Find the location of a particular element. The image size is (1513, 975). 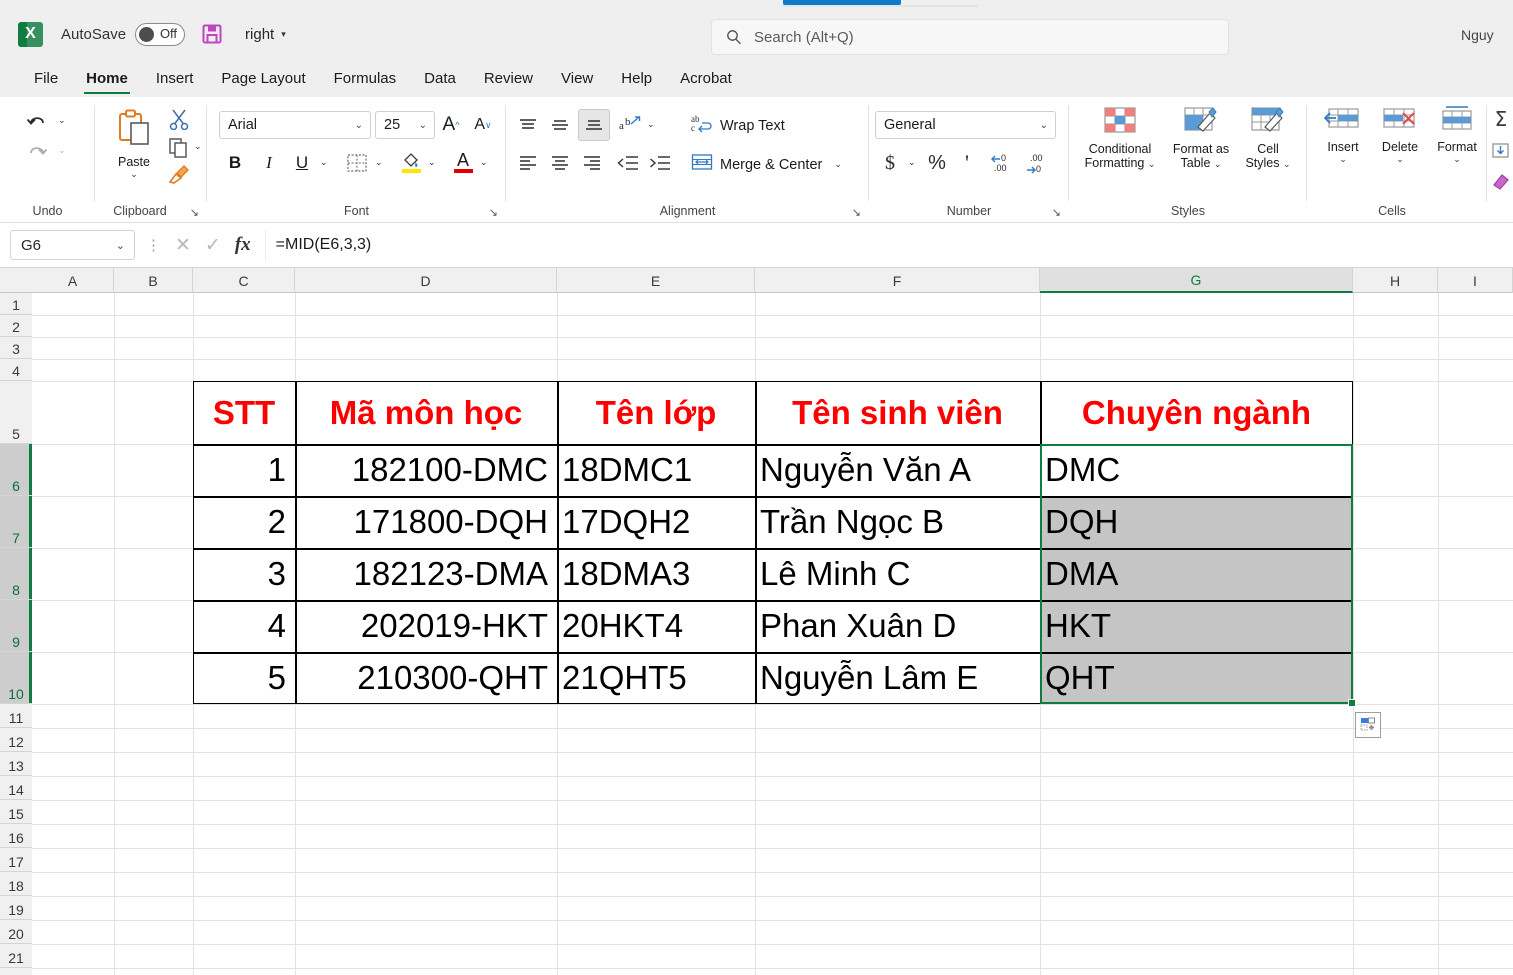

ribbon-tab-review: Review is located at coordinates (508, 79).